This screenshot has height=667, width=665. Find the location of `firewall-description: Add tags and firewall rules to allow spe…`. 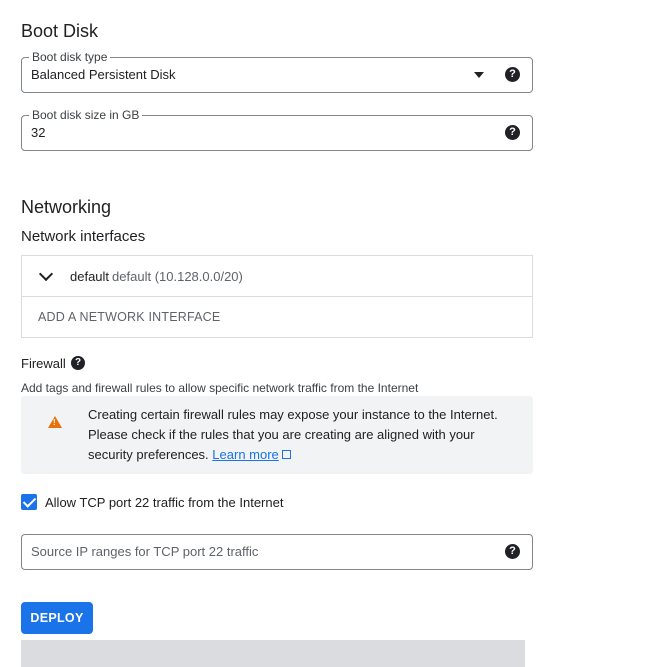

firewall-description: Add tags and firewall rules to allow spe… is located at coordinates (220, 388).